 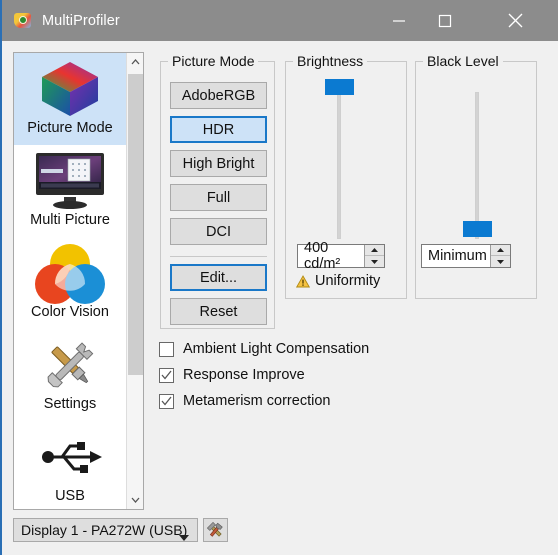 I want to click on maximize-icon, so click(x=445, y=20).